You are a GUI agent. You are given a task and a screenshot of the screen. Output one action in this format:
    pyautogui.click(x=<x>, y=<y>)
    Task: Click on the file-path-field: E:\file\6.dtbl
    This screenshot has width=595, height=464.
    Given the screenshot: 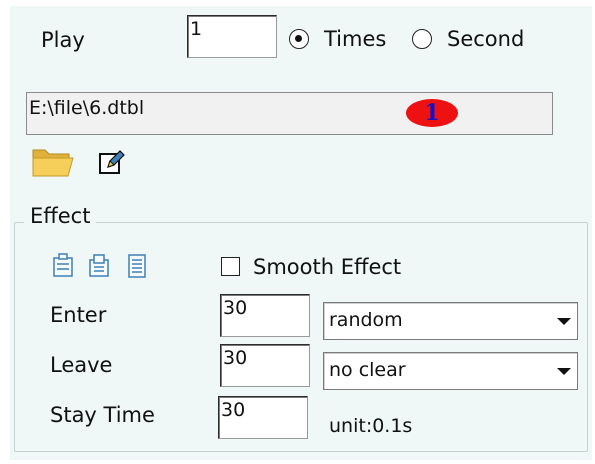 What is the action you would take?
    pyautogui.click(x=289, y=113)
    